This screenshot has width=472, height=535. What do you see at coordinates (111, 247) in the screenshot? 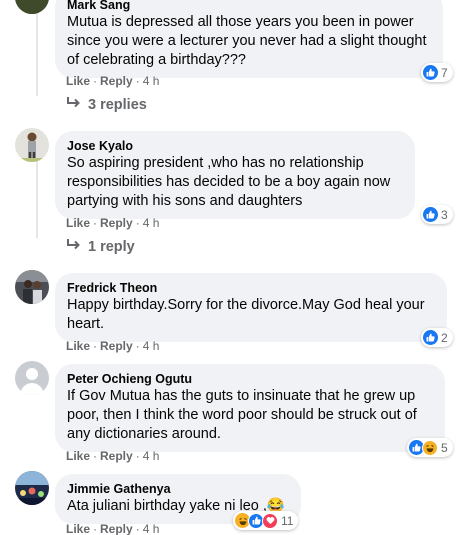
I see `replies-label: 1 reply` at bounding box center [111, 247].